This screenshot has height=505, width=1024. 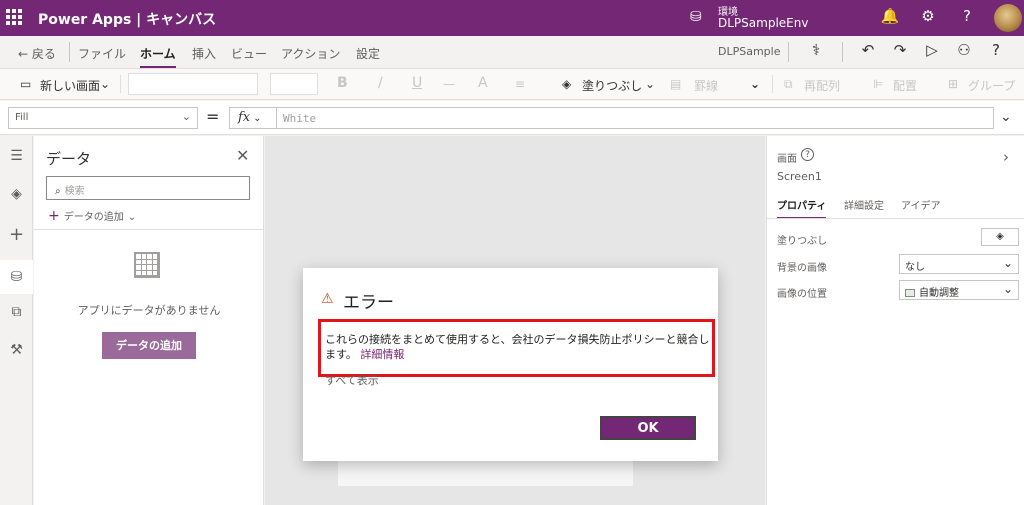 What do you see at coordinates (16, 350) in the screenshot?
I see `advanced-tools-icon: ⚒` at bounding box center [16, 350].